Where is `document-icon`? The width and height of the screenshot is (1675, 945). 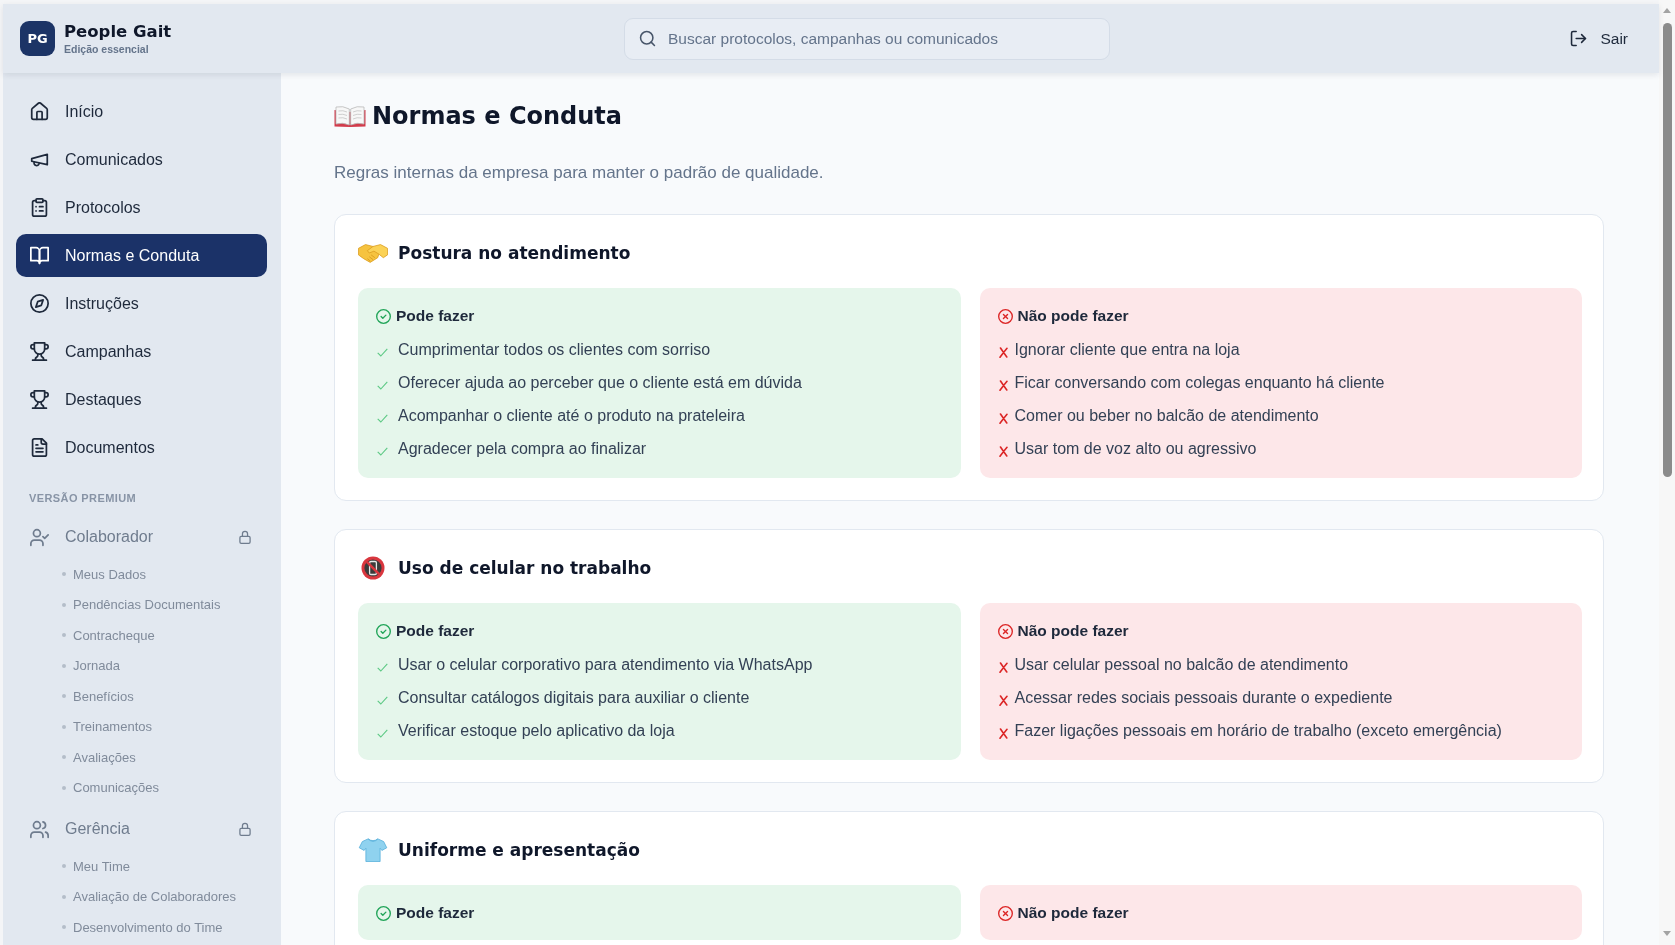
document-icon is located at coordinates (39, 447).